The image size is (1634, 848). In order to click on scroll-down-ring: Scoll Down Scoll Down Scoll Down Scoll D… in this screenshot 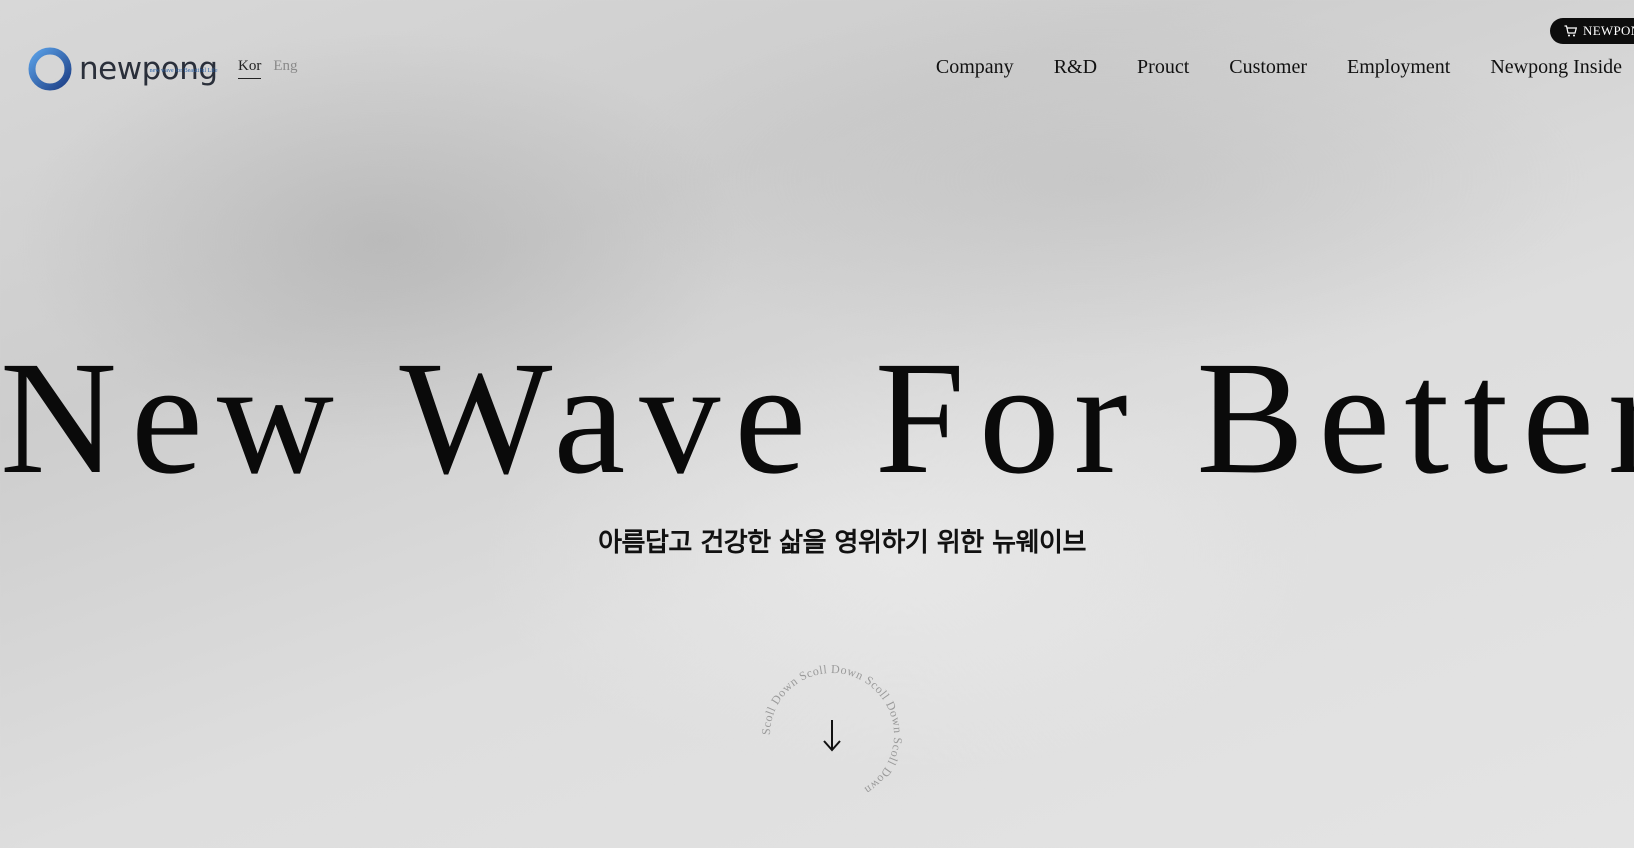, I will do `click(832, 730)`.